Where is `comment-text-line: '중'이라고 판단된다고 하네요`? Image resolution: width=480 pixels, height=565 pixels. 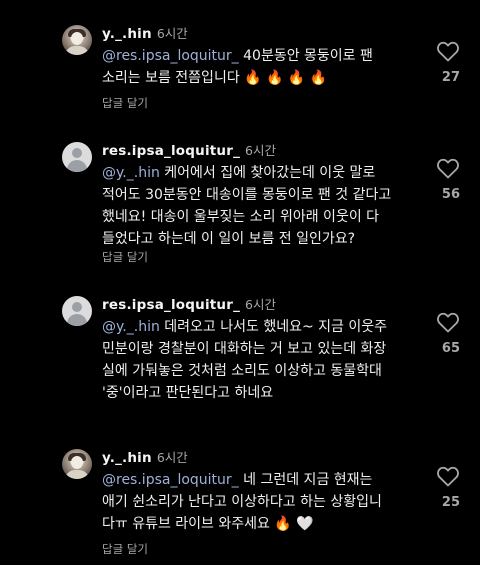
comment-text-line: '중'이라고 판단된다고 하네요 is located at coordinates (188, 393).